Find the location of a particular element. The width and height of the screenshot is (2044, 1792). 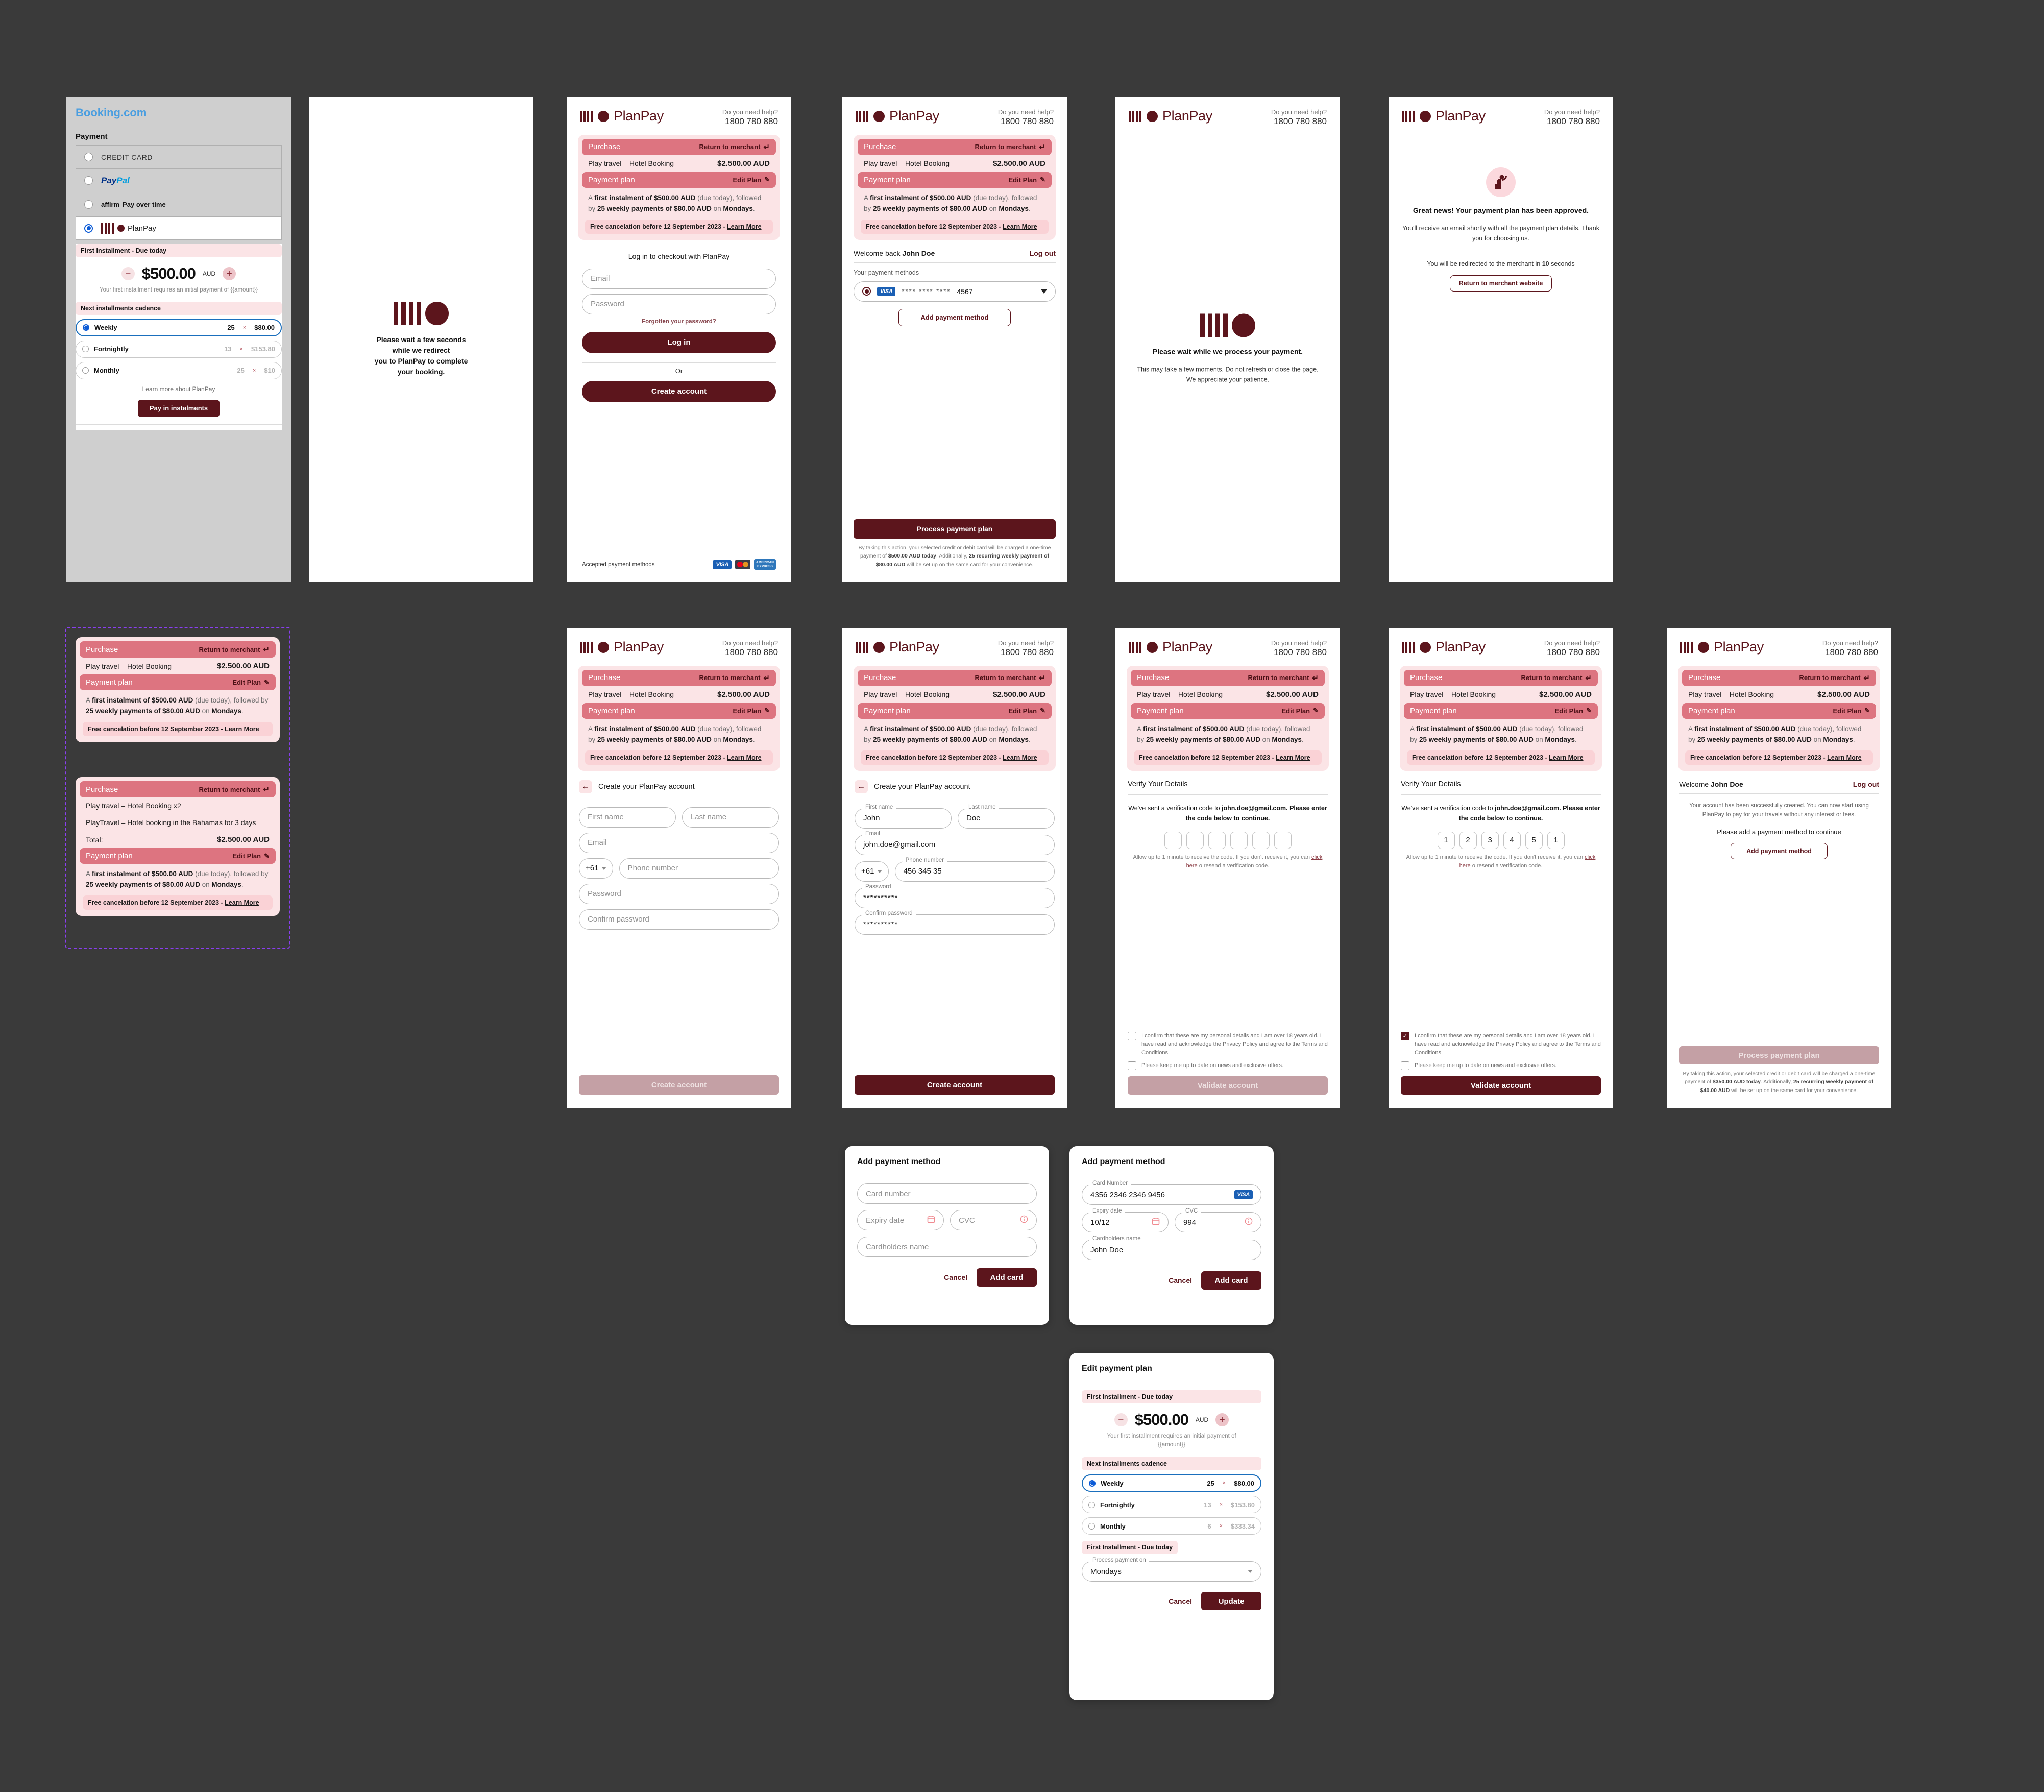

radio-weekly is located at coordinates (1092, 1483).